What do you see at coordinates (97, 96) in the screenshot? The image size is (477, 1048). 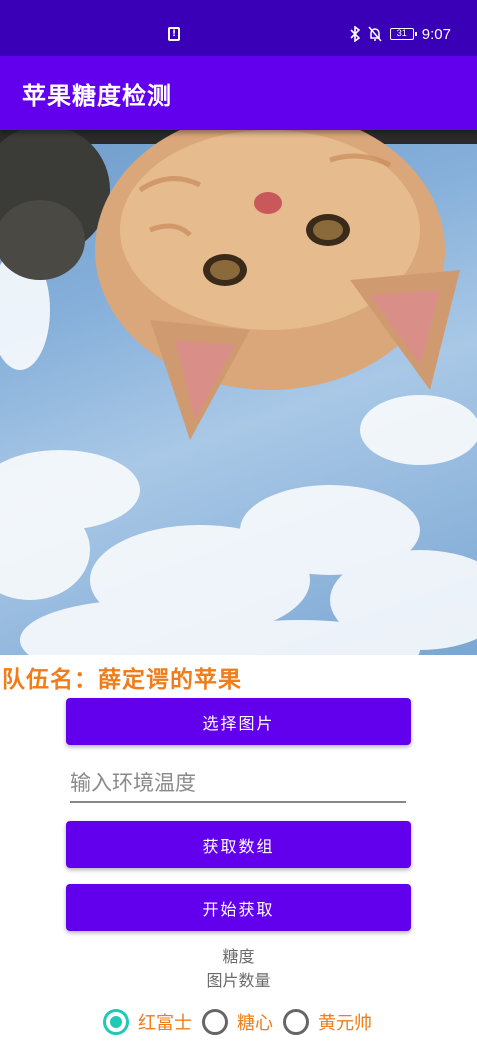 I see `page-title: 苹果糖度检测` at bounding box center [97, 96].